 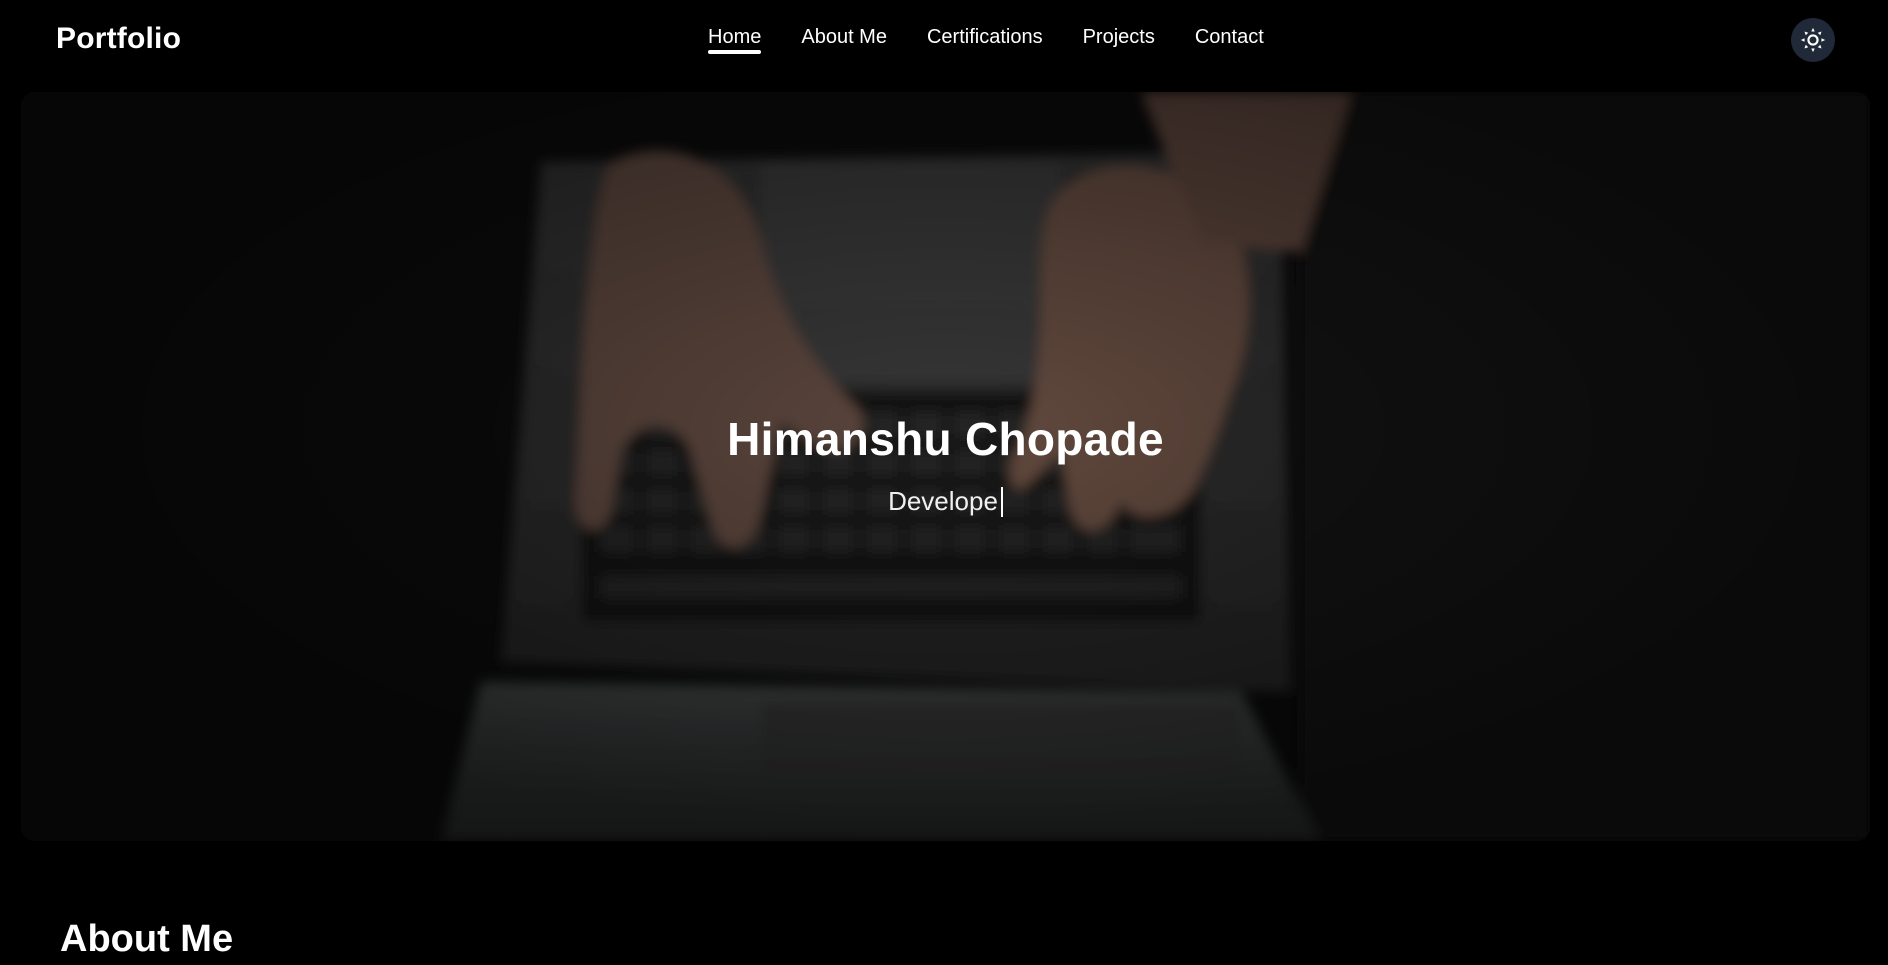 I want to click on nav-link-contact: Contact, so click(x=1229, y=37).